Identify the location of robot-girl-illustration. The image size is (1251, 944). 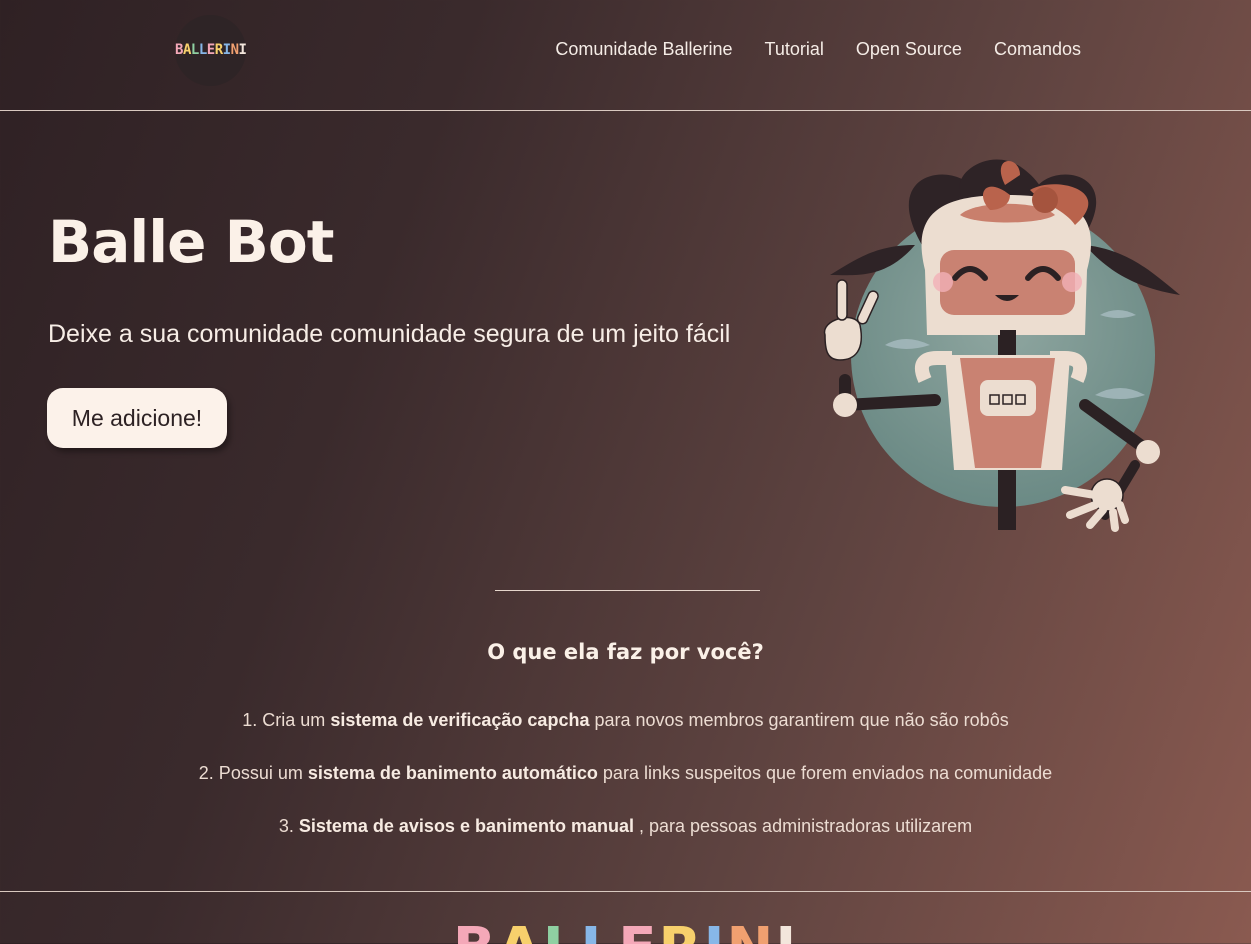
(1001, 345).